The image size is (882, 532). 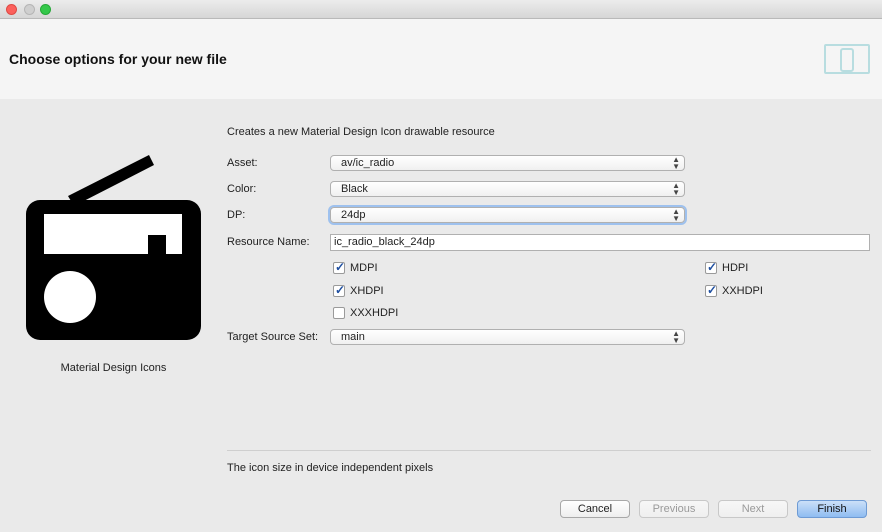 I want to click on dp-value: 24dp, so click(x=353, y=215).